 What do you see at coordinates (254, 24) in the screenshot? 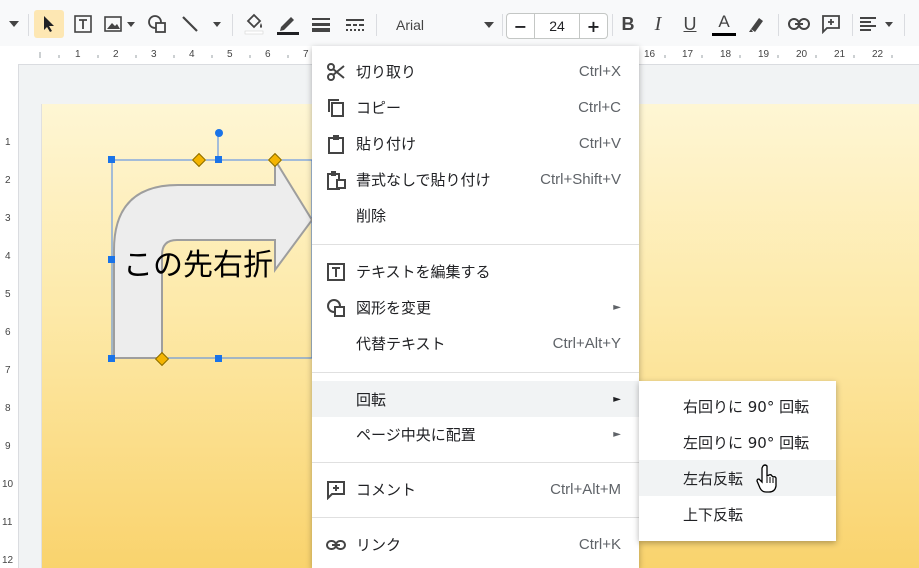
I see `fill-color-icon` at bounding box center [254, 24].